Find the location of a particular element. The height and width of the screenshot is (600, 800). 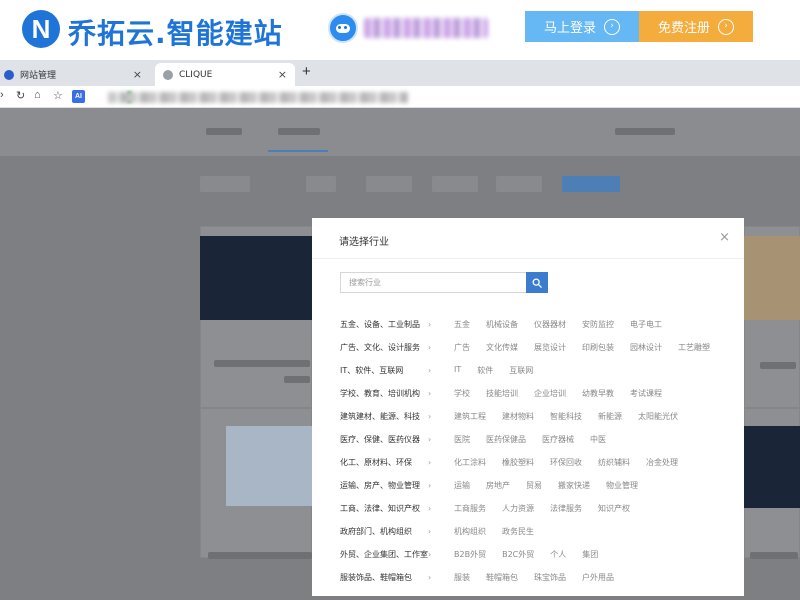

home-icon: ⌂ is located at coordinates (37, 95).